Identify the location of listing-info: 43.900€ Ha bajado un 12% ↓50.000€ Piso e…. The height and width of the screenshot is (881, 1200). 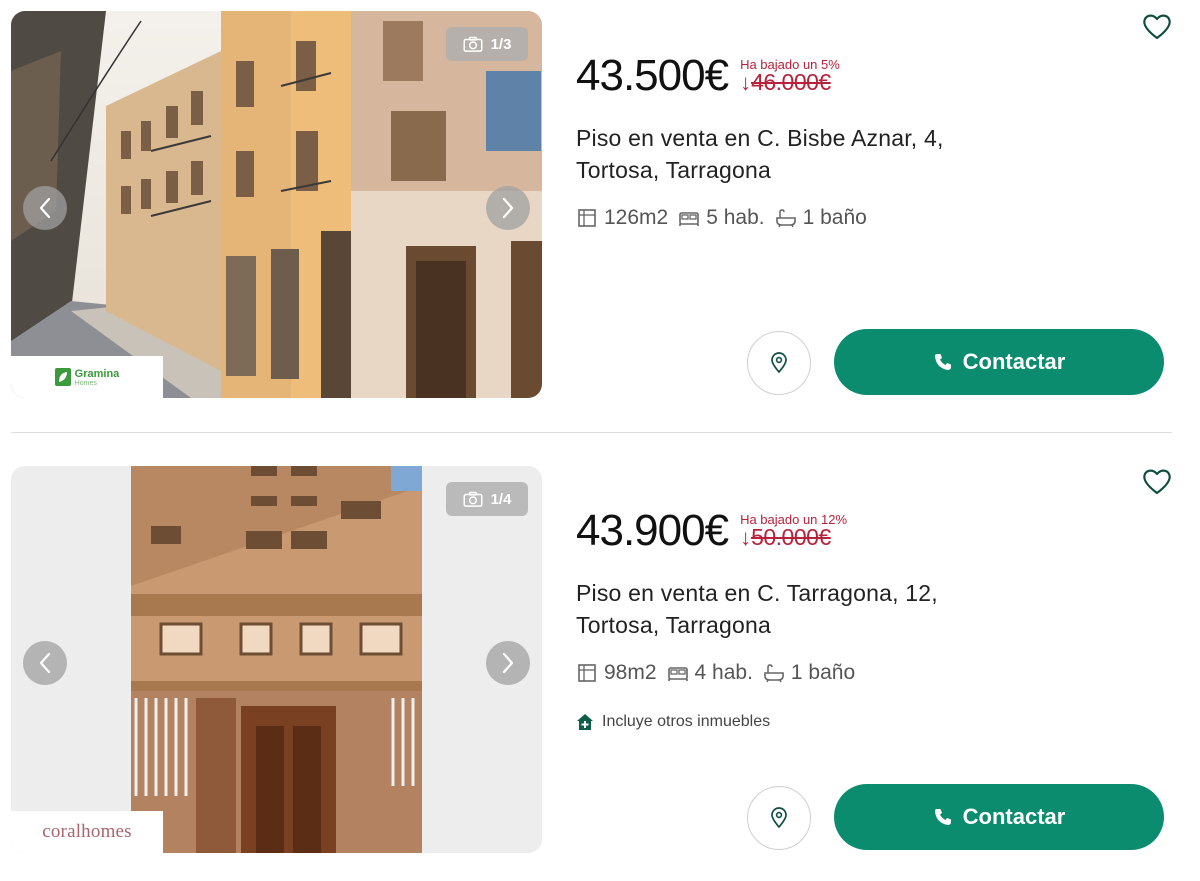
(876, 613).